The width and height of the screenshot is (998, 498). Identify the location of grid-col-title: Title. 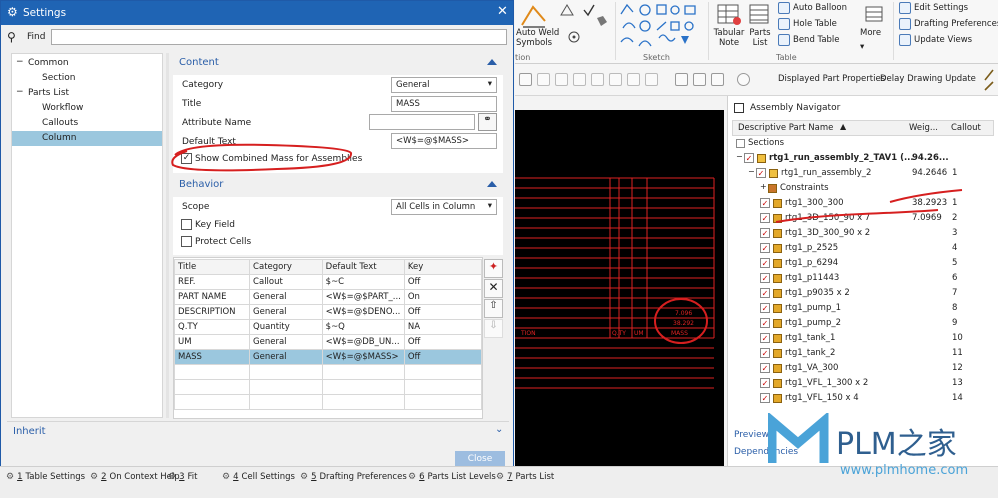
(212, 267).